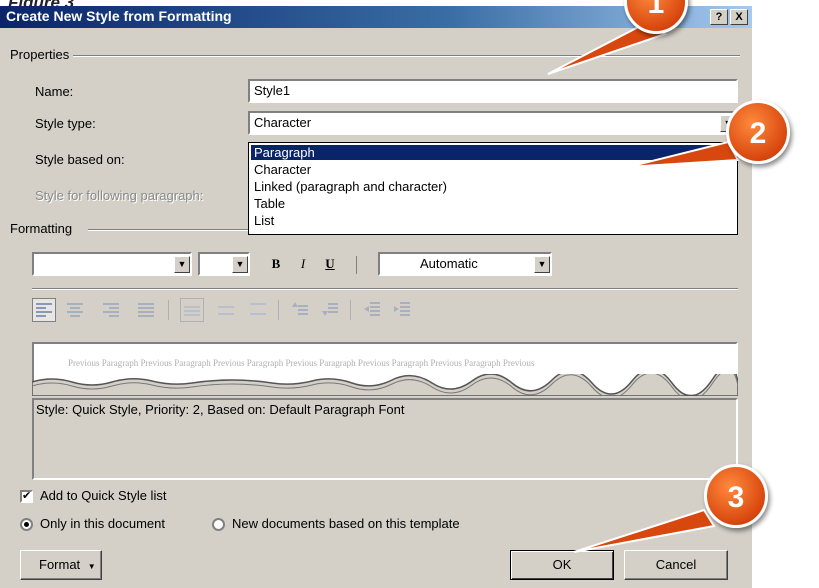 This screenshot has width=819, height=588. What do you see at coordinates (736, 496) in the screenshot?
I see `callout-badge-3: 3` at bounding box center [736, 496].